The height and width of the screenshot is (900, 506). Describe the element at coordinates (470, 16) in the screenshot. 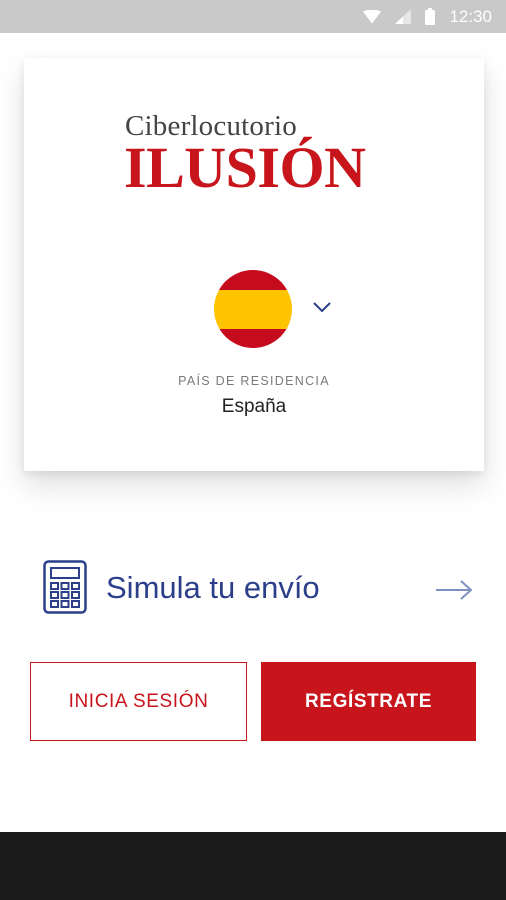

I see `status-time: 12:30` at that location.